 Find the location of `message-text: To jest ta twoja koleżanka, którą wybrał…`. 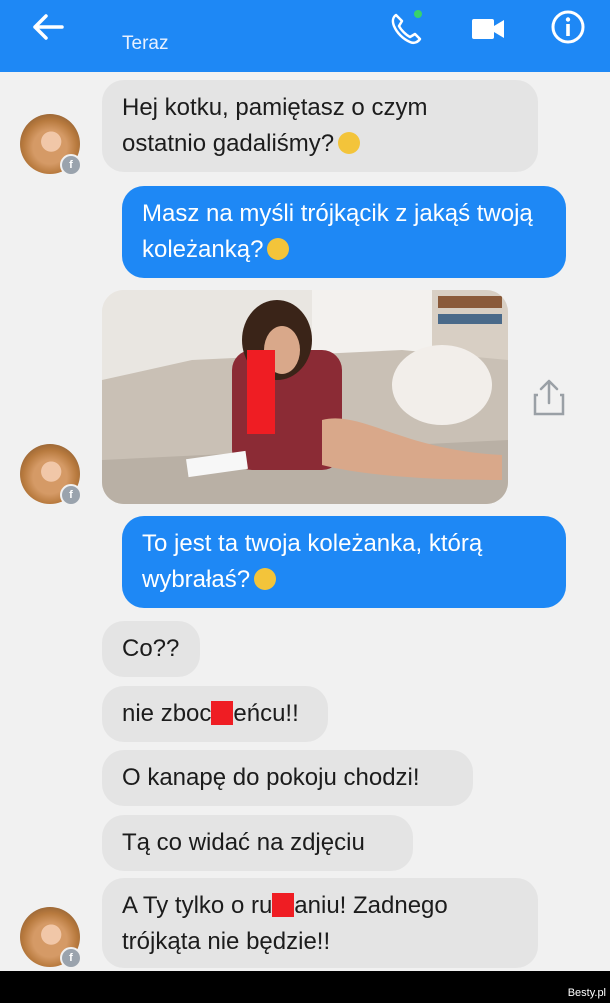

message-text: To jest ta twoja koleżanka, którą wybrał… is located at coordinates (312, 561).